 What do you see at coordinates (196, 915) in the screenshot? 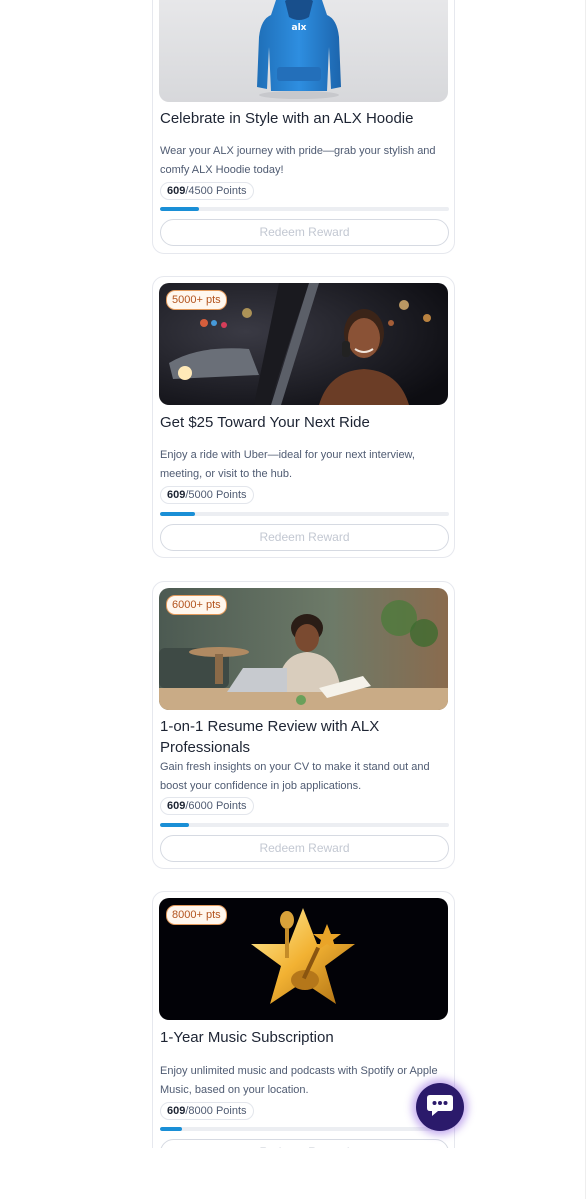
I see `points-badge: 8000+ pts` at bounding box center [196, 915].